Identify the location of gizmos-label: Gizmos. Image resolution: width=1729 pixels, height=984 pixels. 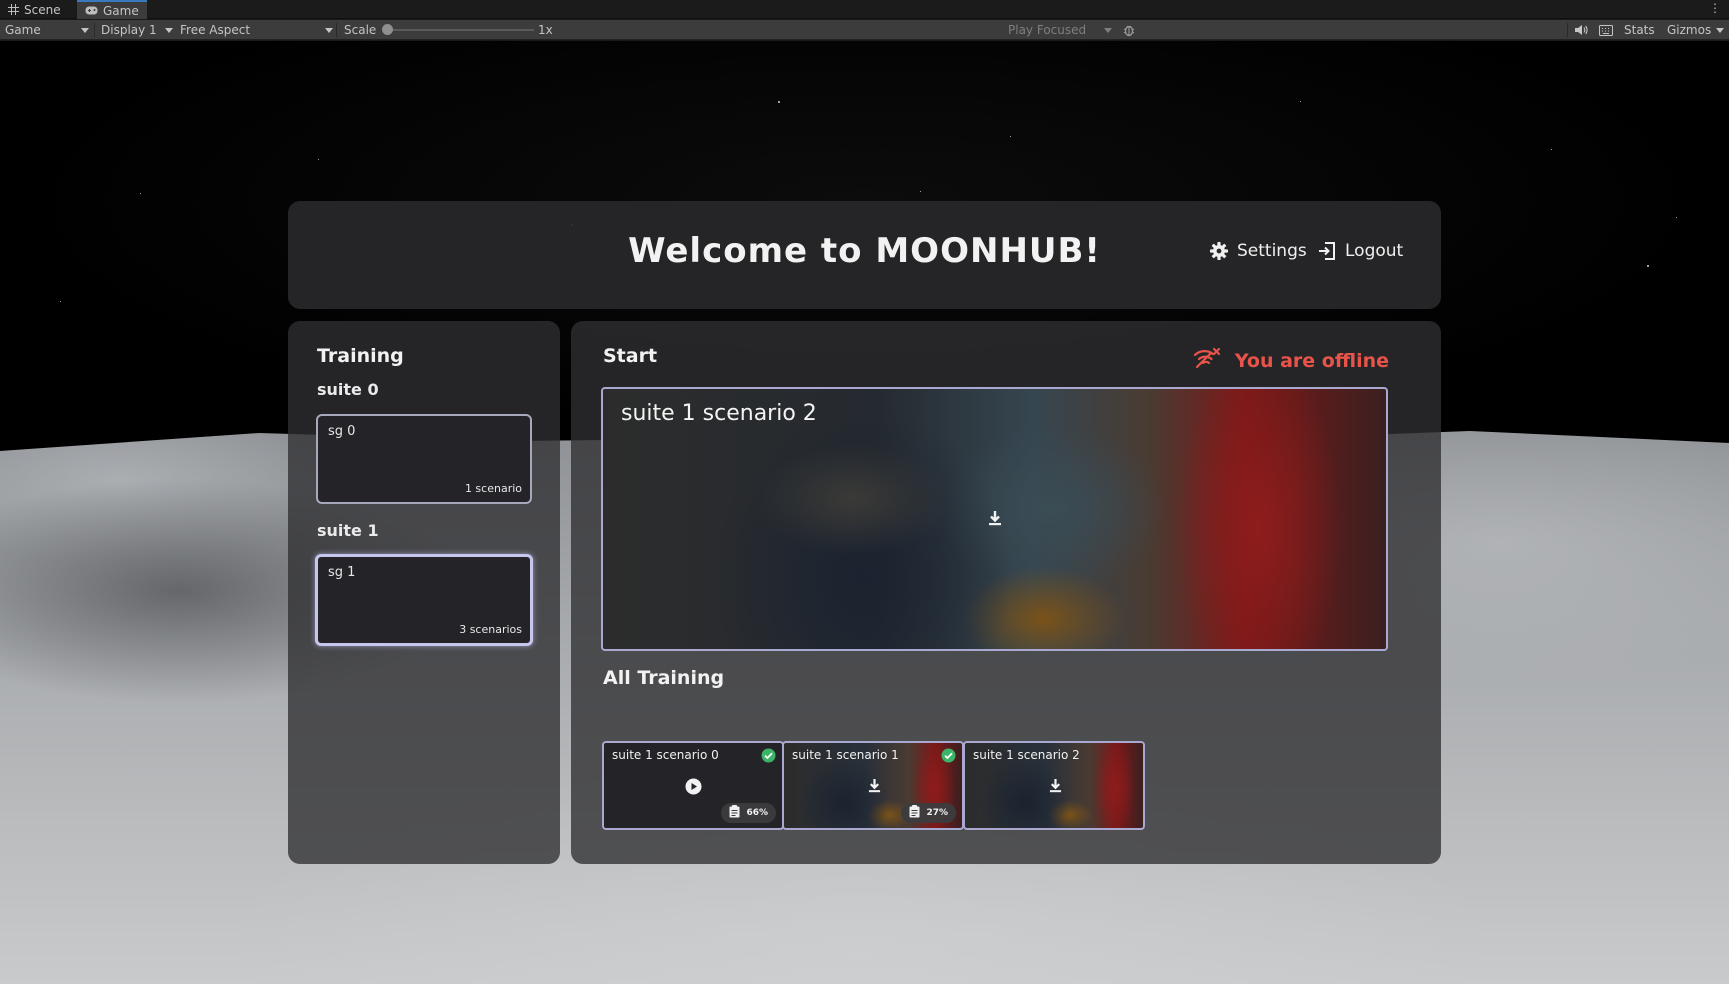
(1689, 30).